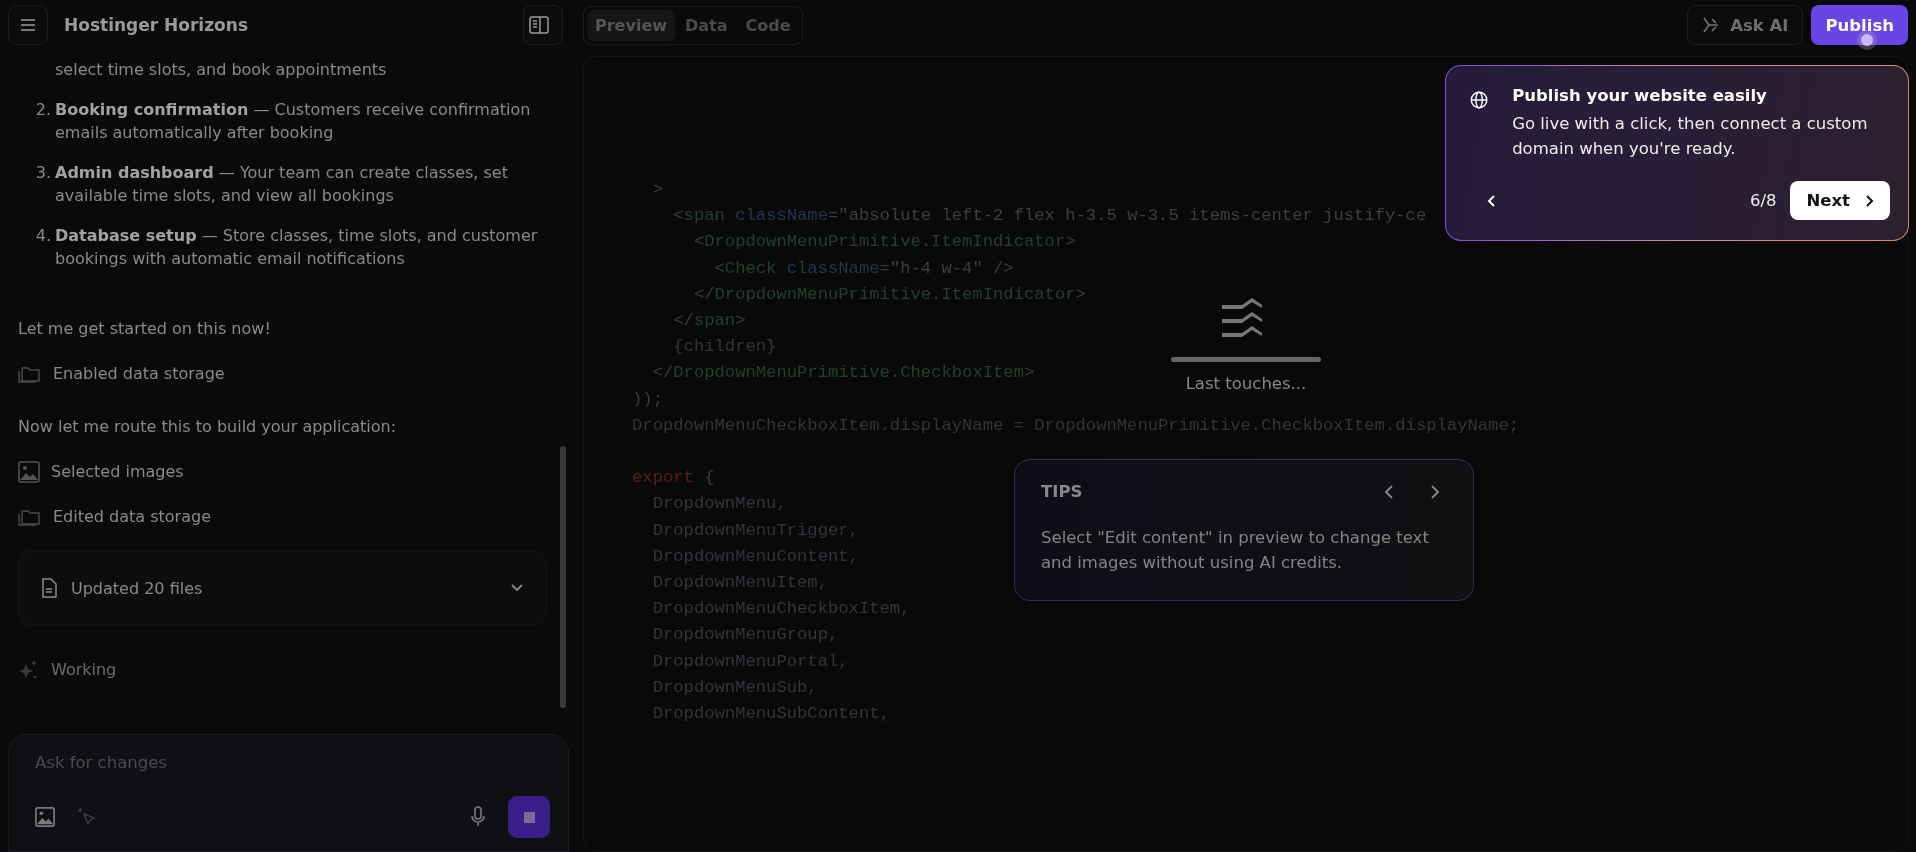  Describe the element at coordinates (137, 588) in the screenshot. I see `files-summary: Updated 20 files` at that location.